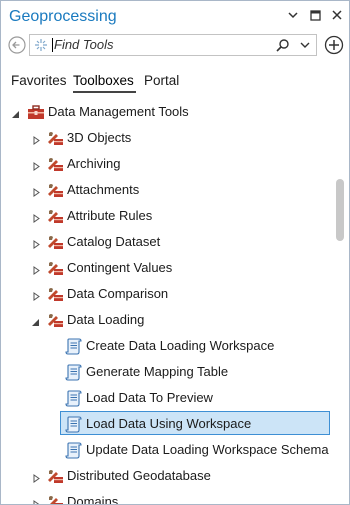 This screenshot has height=505, width=350. I want to click on tree-item-toolset: Attachments, so click(166, 190).